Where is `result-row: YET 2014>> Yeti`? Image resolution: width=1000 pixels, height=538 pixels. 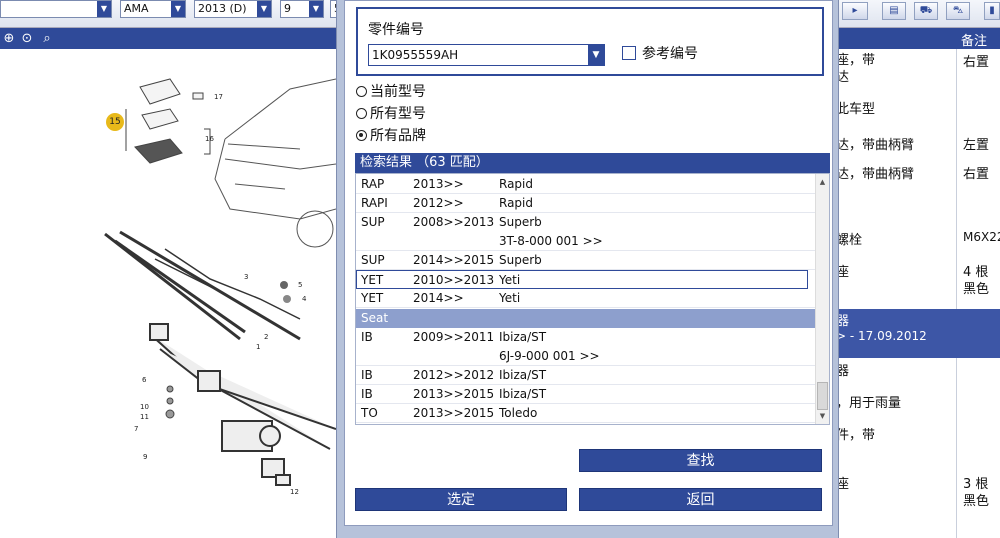
result-row: YET 2014>> Yeti is located at coordinates (586, 298).